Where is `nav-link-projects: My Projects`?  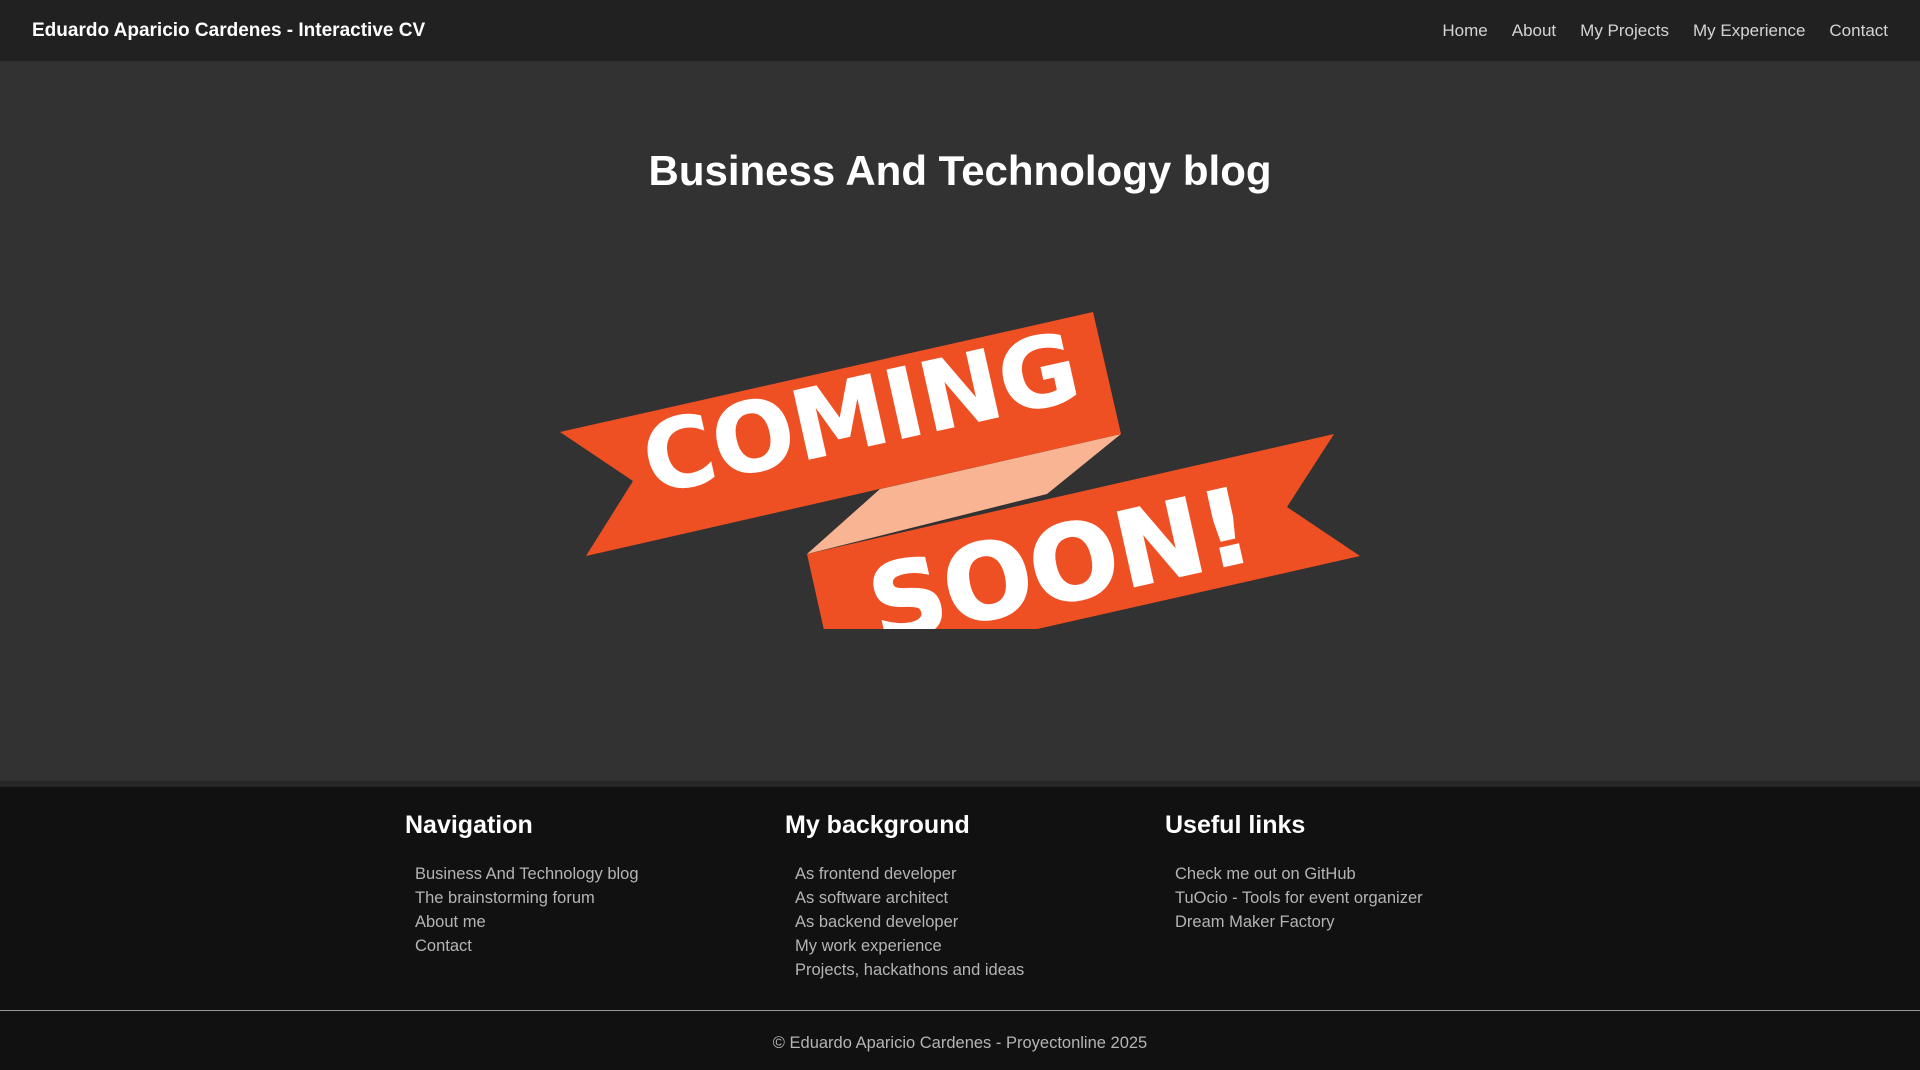
nav-link-projects: My Projects is located at coordinates (1624, 31).